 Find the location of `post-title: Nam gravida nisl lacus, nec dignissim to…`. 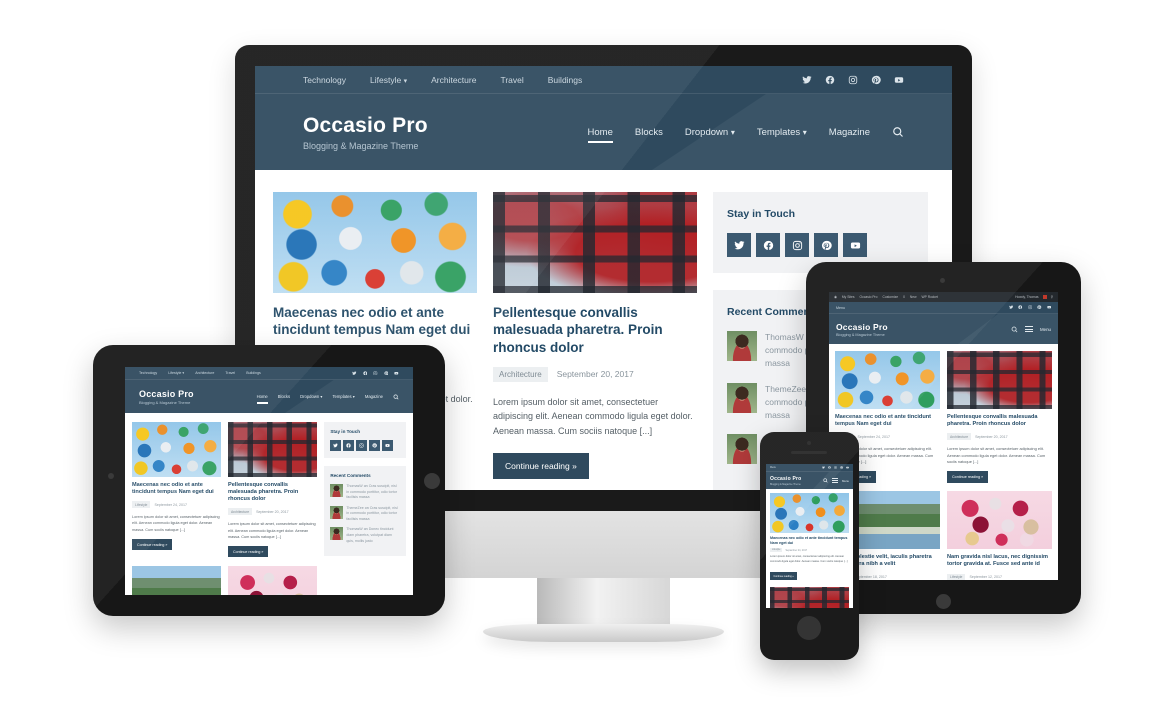

post-title: Nam gravida nisl lacus, nec dignissim to… is located at coordinates (999, 561).